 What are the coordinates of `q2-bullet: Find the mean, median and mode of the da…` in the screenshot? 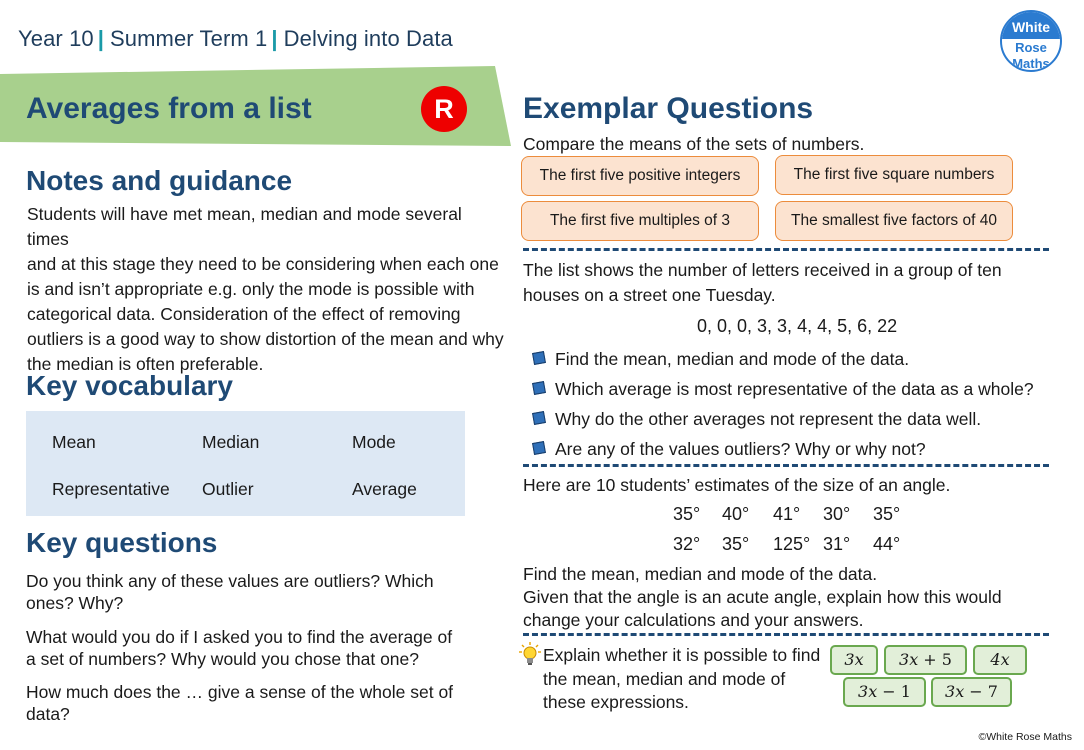 It's located at (782, 362).